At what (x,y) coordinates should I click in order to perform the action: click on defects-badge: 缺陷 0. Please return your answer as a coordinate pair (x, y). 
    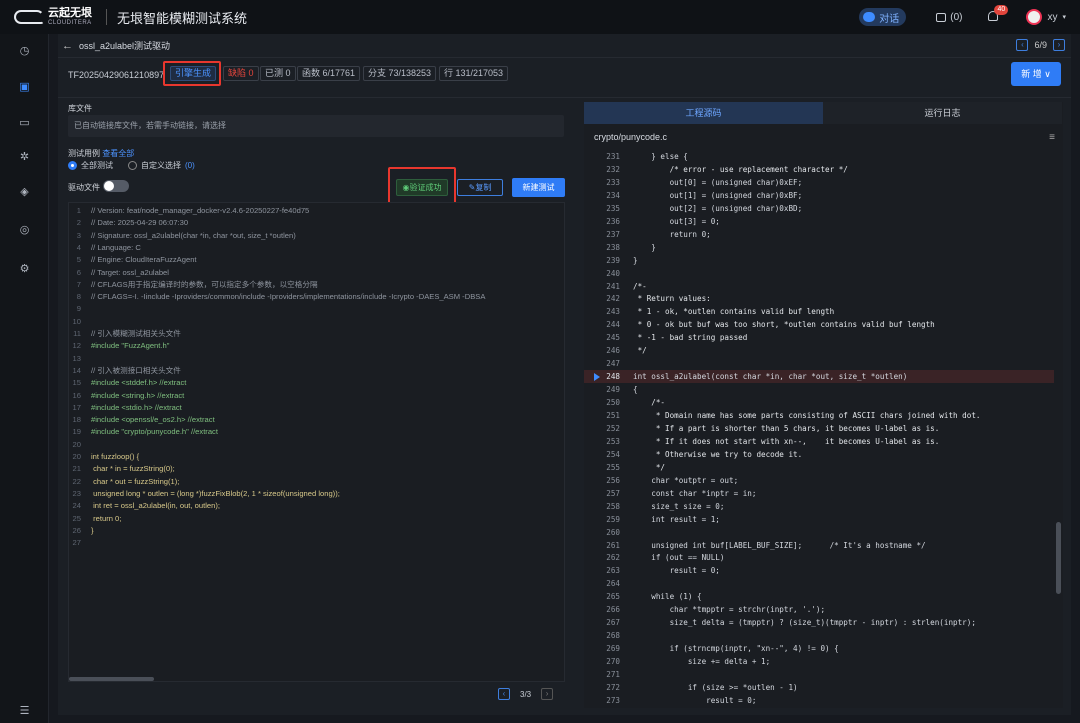
    Looking at the image, I should click on (241, 73).